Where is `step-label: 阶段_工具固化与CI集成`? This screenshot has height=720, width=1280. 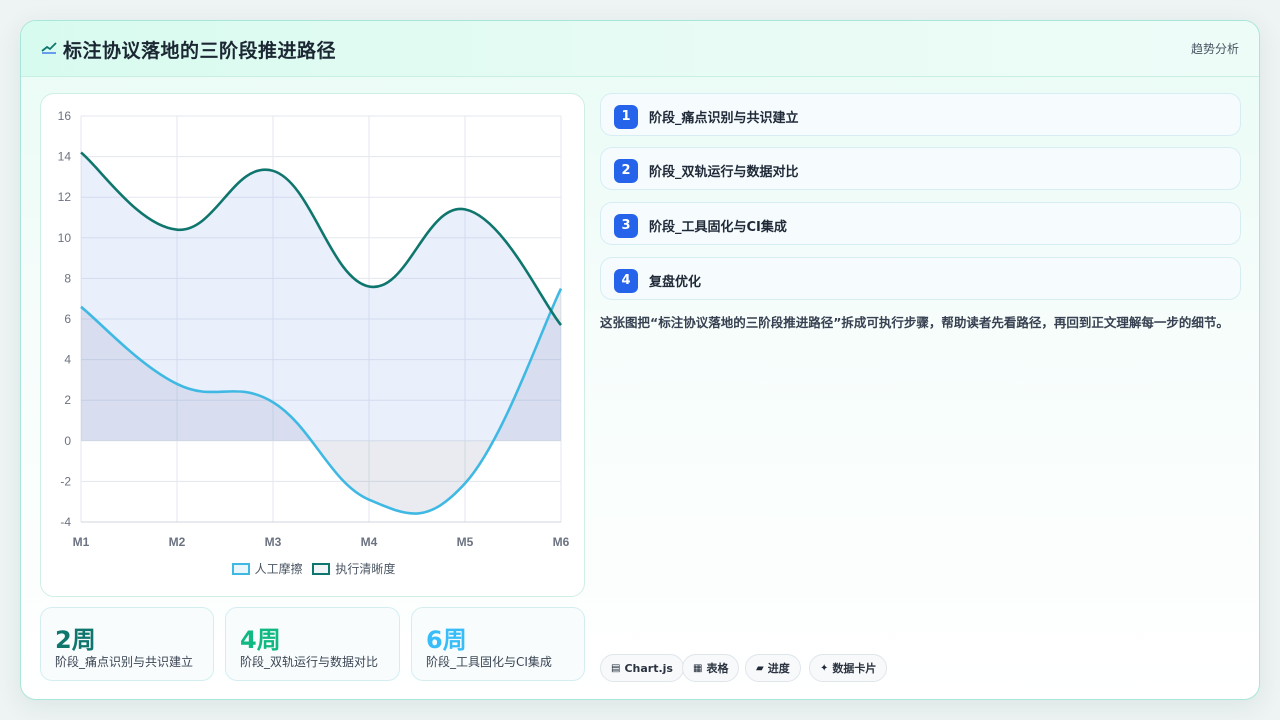 step-label: 阶段_工具固化与CI集成 is located at coordinates (718, 227).